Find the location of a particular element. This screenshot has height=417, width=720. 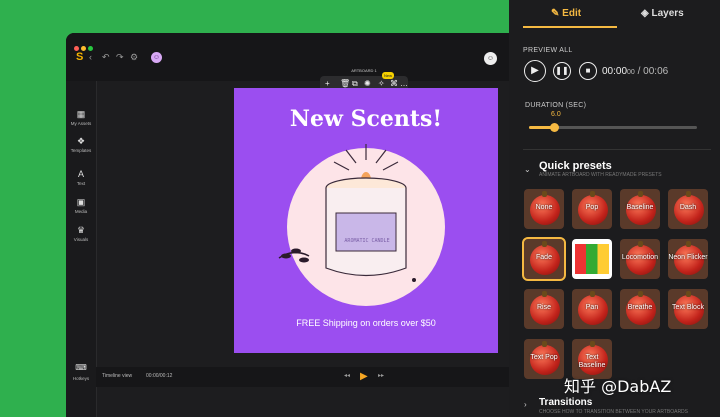

avatar: ☺ is located at coordinates (156, 57).